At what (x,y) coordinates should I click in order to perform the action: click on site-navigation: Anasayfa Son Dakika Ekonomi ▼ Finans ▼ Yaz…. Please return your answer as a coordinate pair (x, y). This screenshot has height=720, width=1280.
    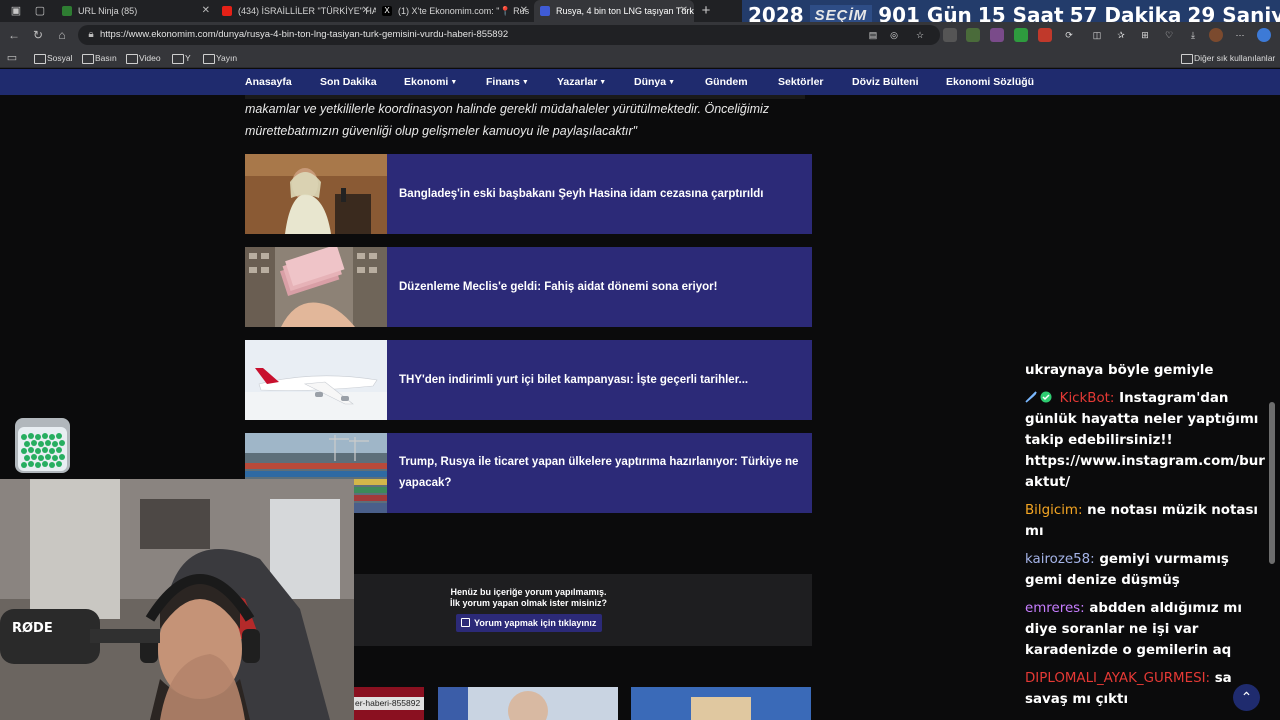
    Looking at the image, I should click on (640, 82).